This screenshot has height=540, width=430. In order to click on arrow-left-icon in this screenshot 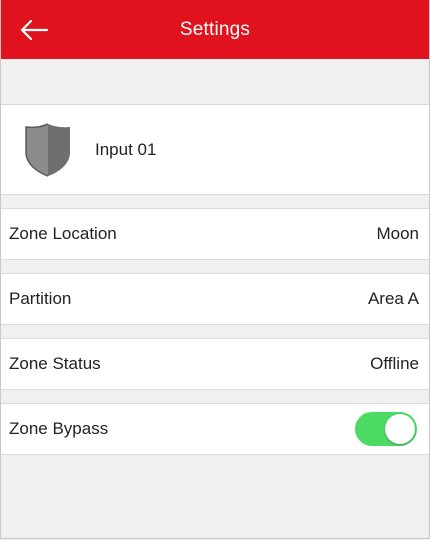, I will do `click(34, 30)`.